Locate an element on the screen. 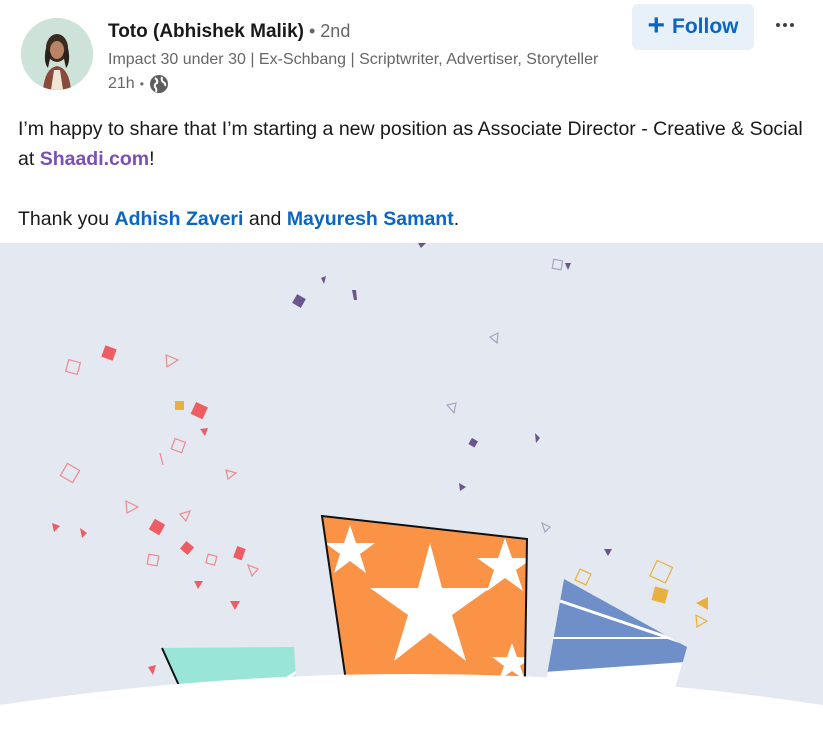 The width and height of the screenshot is (823, 755). author-name-line: Toto (Abhishek Malik) • 2nd is located at coordinates (229, 32).